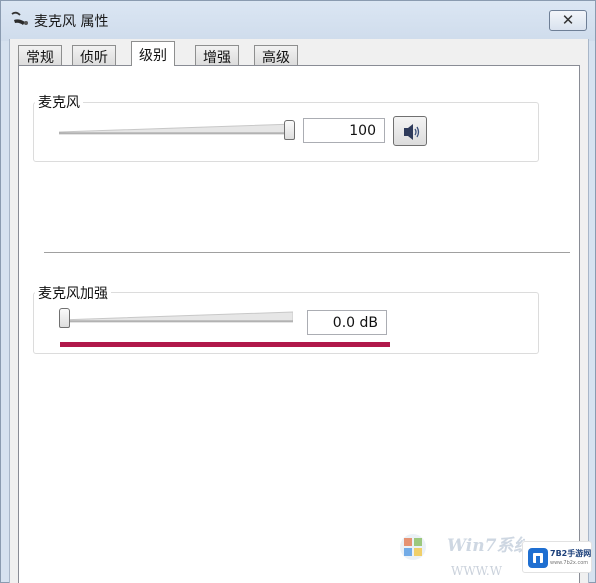 This screenshot has width=596, height=583. I want to click on win7-watermark-logo: Win7系统 WWW.W, so click(462, 556).